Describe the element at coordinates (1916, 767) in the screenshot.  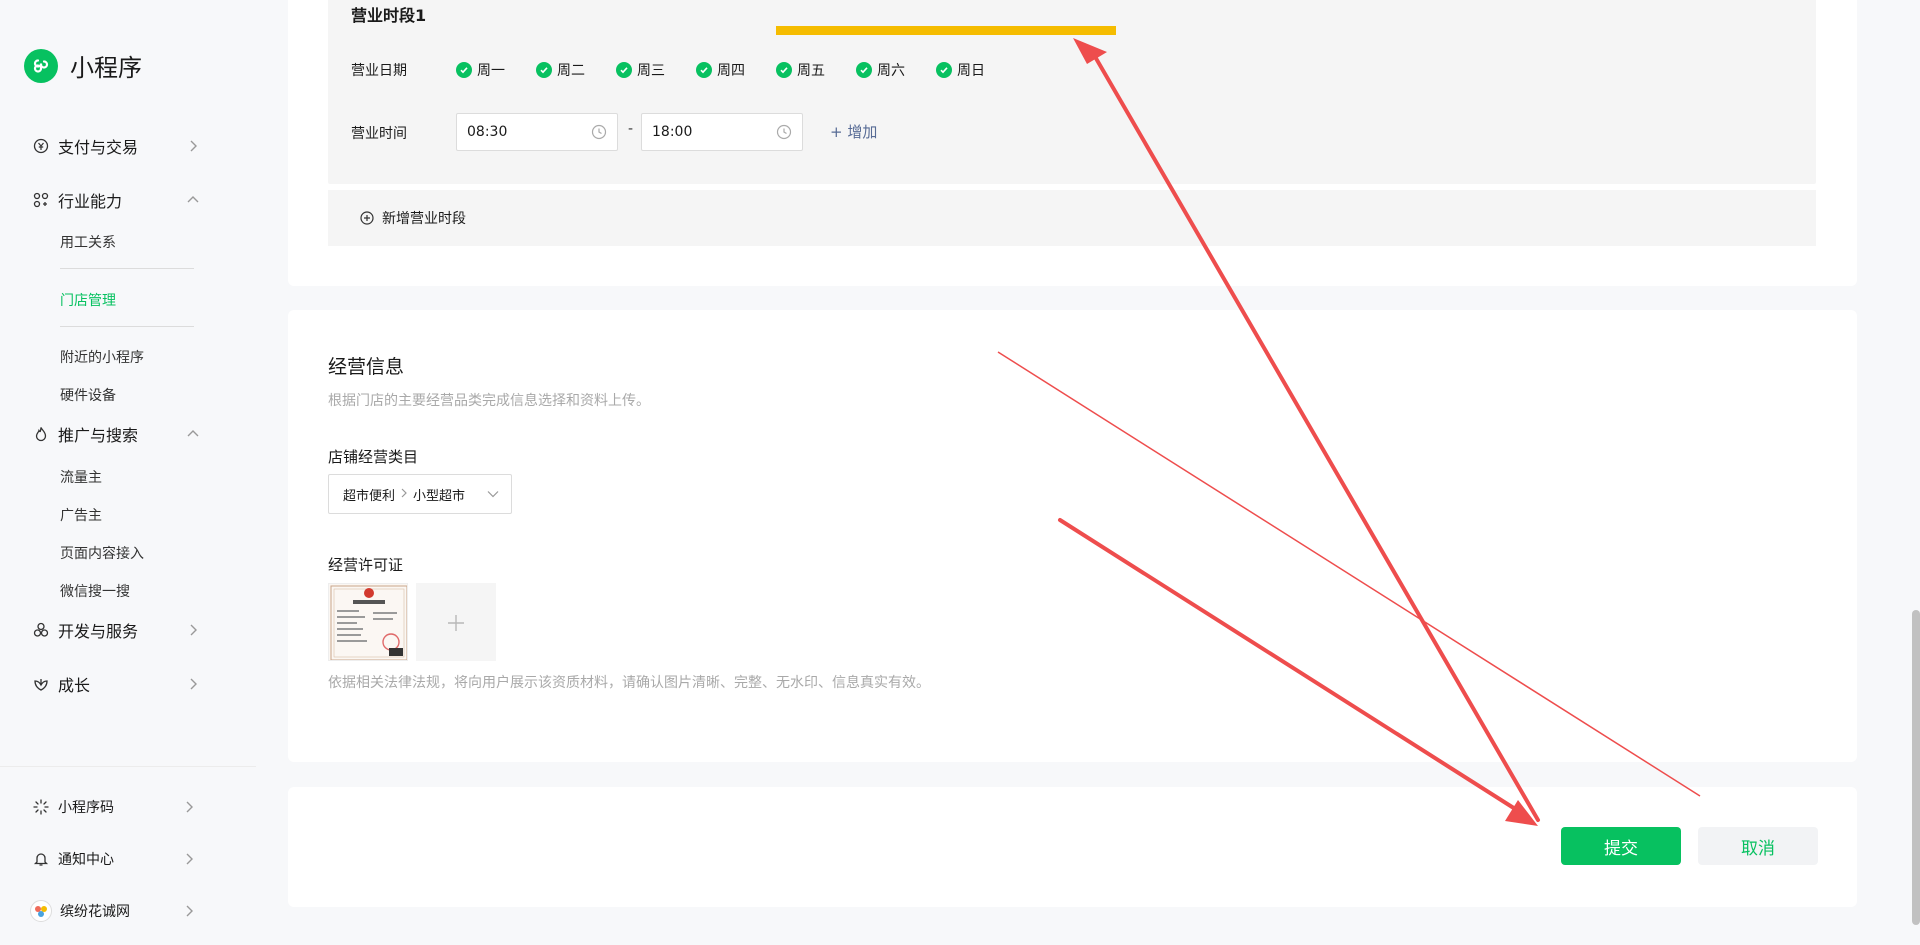
I see `scrollbar-thumb` at that location.